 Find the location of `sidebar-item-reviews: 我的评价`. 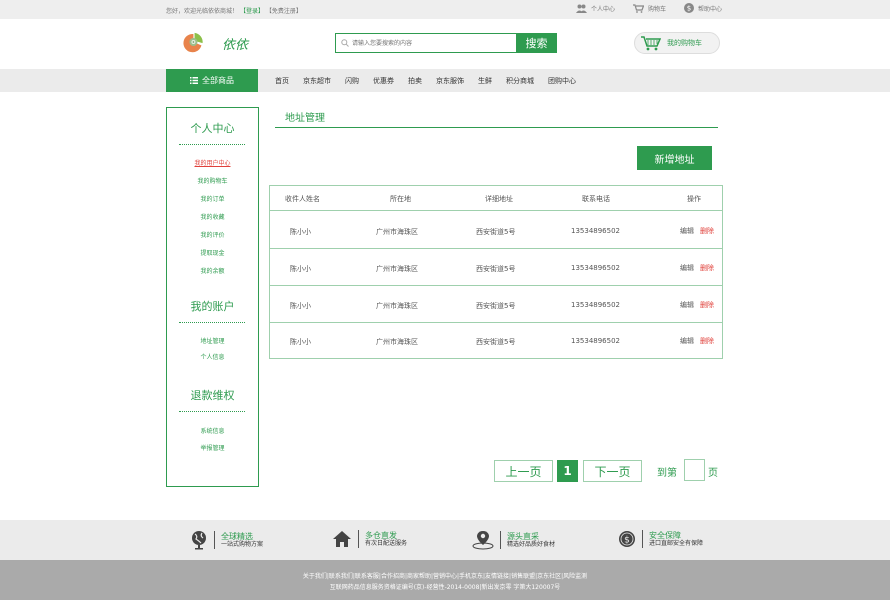

sidebar-item-reviews: 我的评价 is located at coordinates (212, 234).